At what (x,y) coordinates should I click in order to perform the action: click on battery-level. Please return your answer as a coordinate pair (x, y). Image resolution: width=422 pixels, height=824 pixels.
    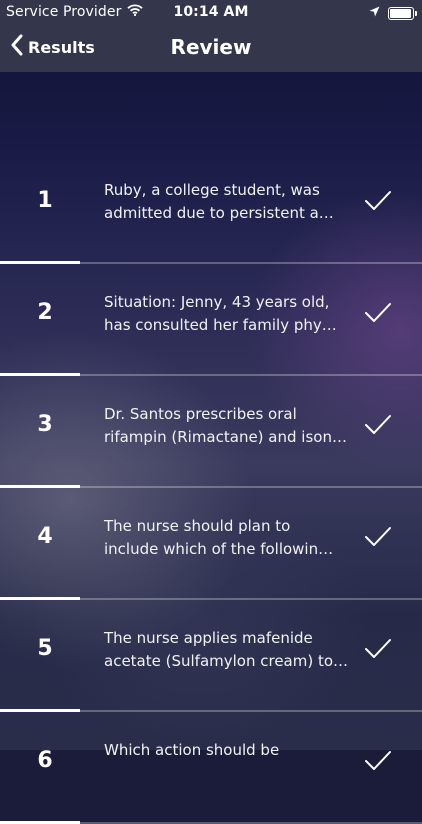
    Looking at the image, I should click on (400, 13).